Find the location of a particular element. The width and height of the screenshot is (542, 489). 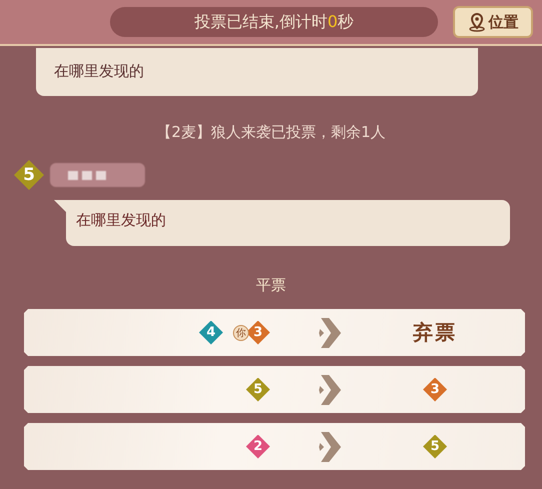

location-pin-icon is located at coordinates (477, 22).